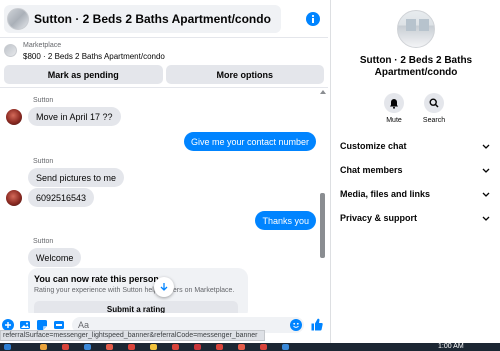  What do you see at coordinates (416, 66) in the screenshot?
I see `details-title: Sutton · 2 Beds 2 Baths Apartment/condo` at bounding box center [416, 66].